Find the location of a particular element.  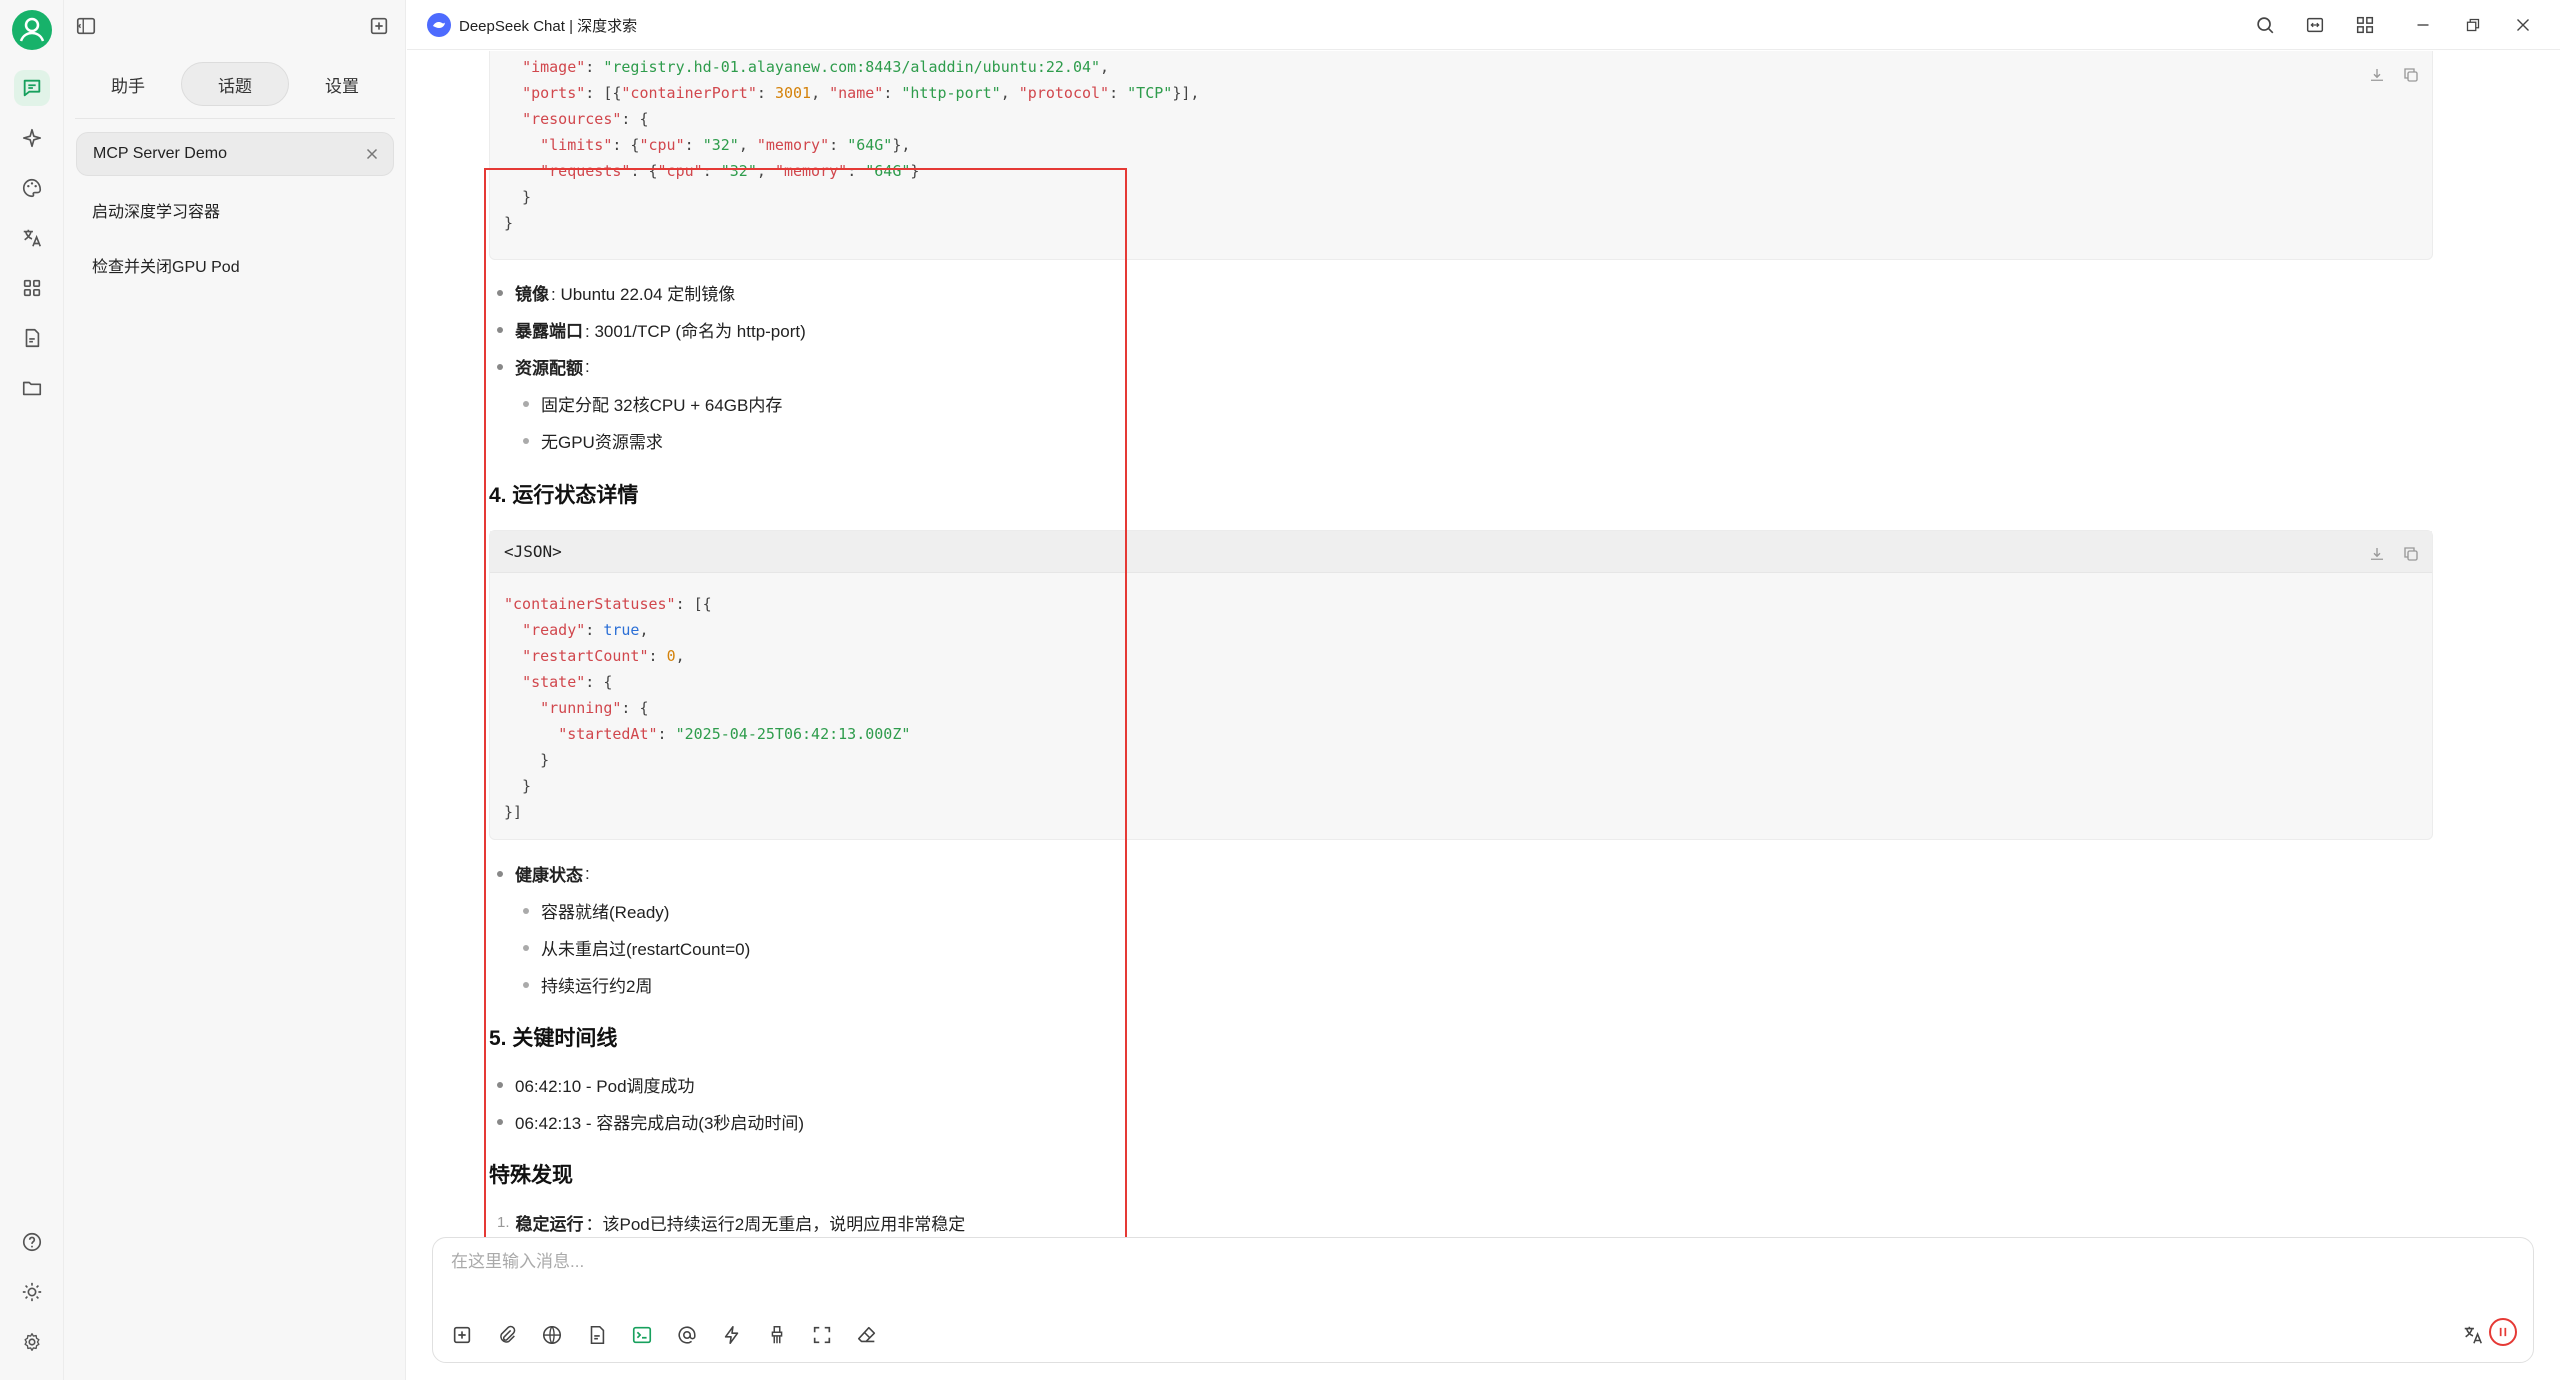

model-title: DeepSeek Chat | 深度求索 is located at coordinates (548, 25).